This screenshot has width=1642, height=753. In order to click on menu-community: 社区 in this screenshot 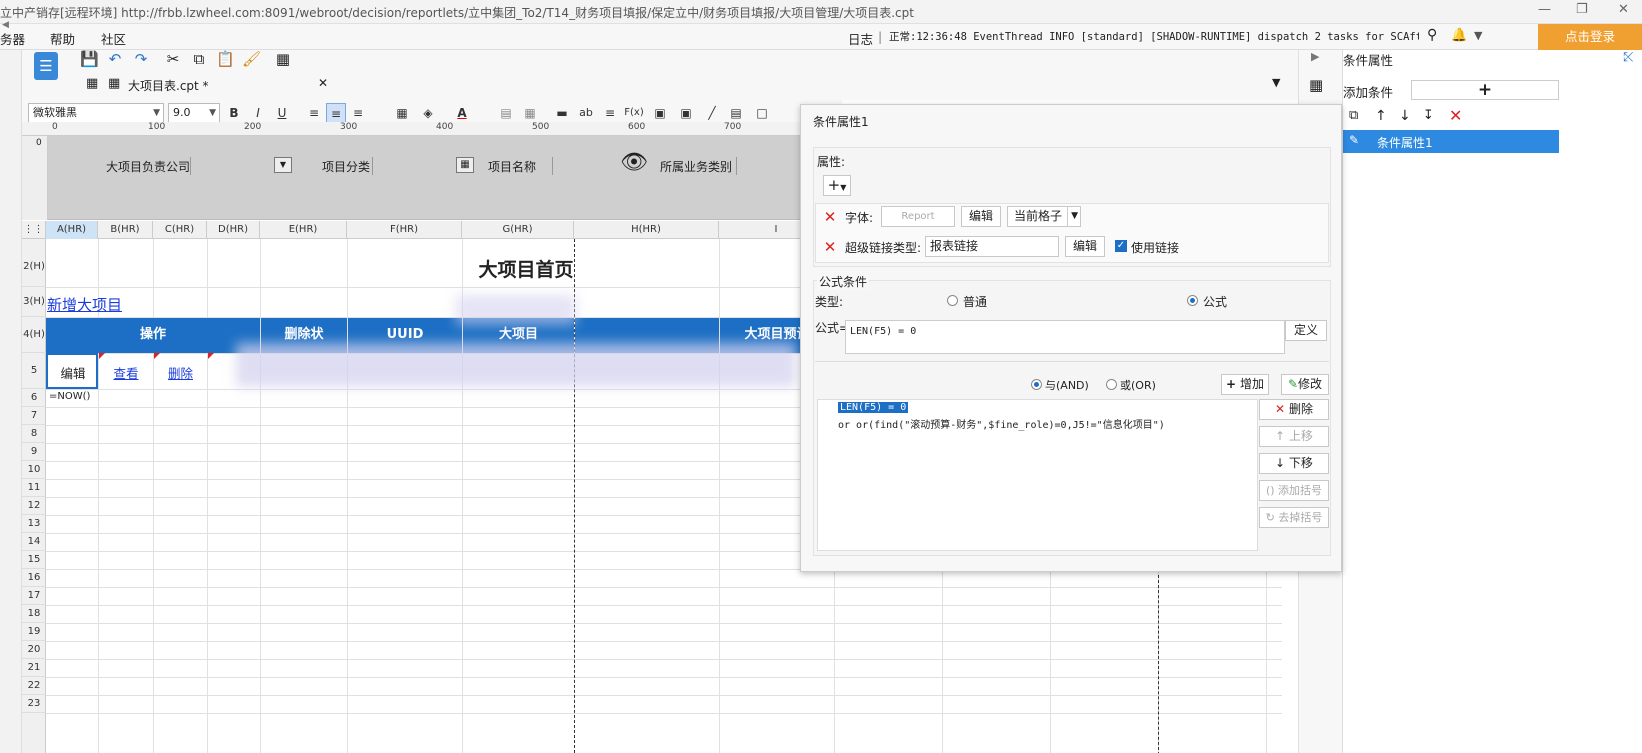, I will do `click(113, 38)`.